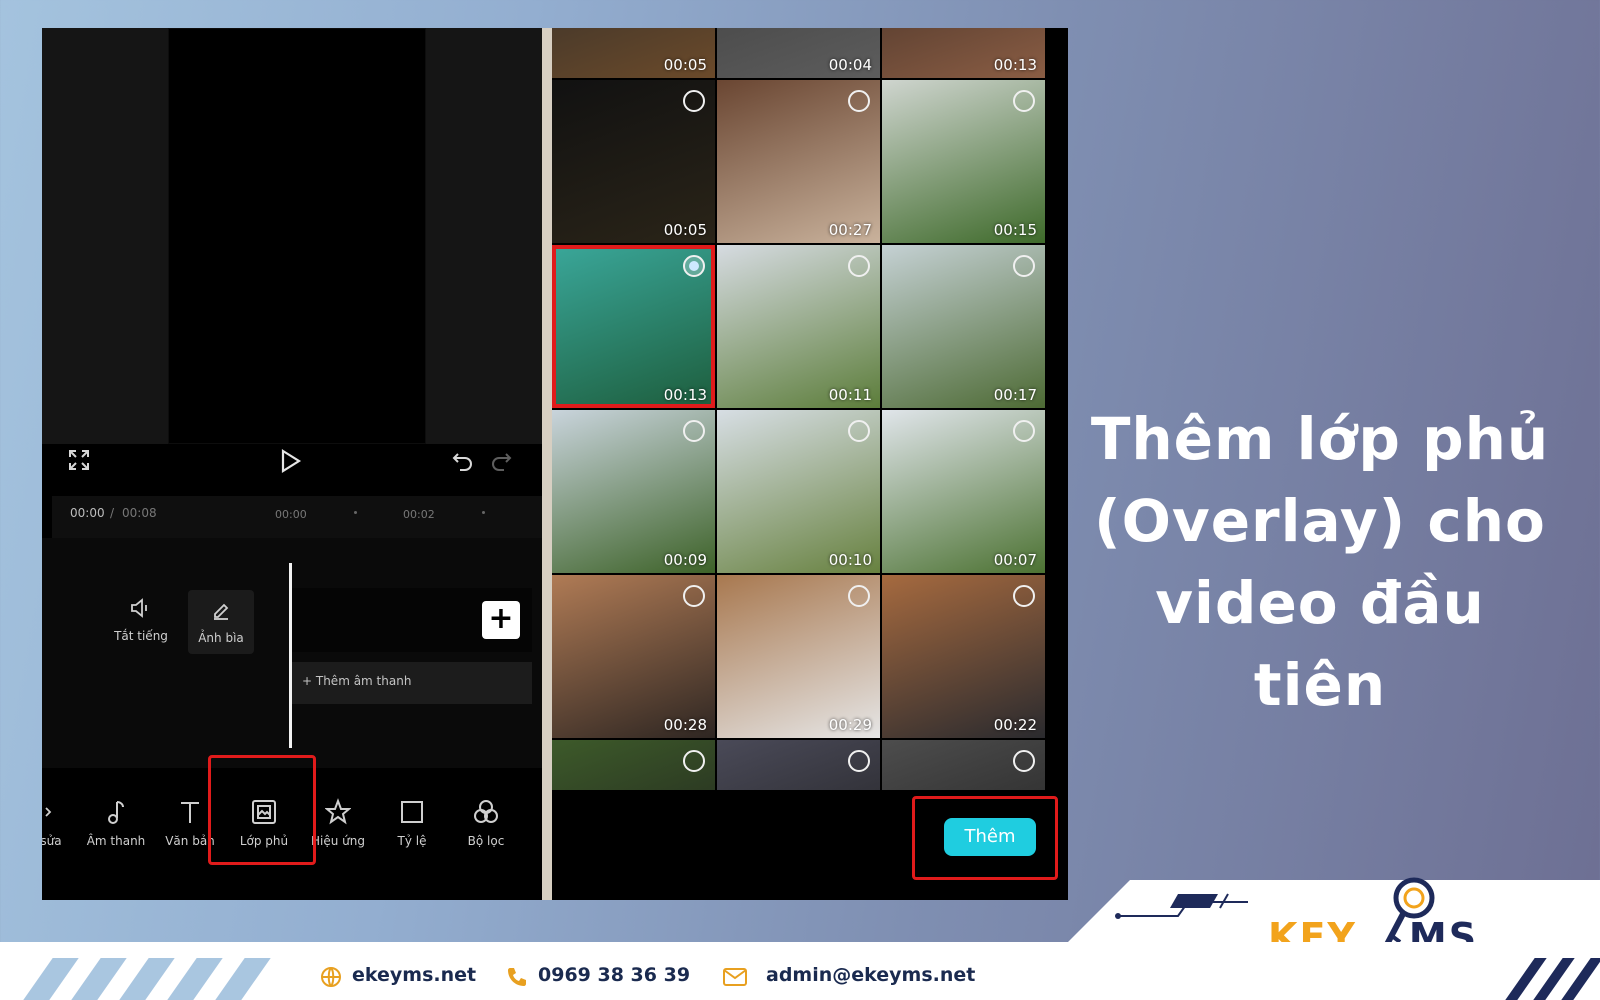 This screenshot has width=1600, height=1000. I want to click on selected-thumbnail-highlight, so click(633, 326).